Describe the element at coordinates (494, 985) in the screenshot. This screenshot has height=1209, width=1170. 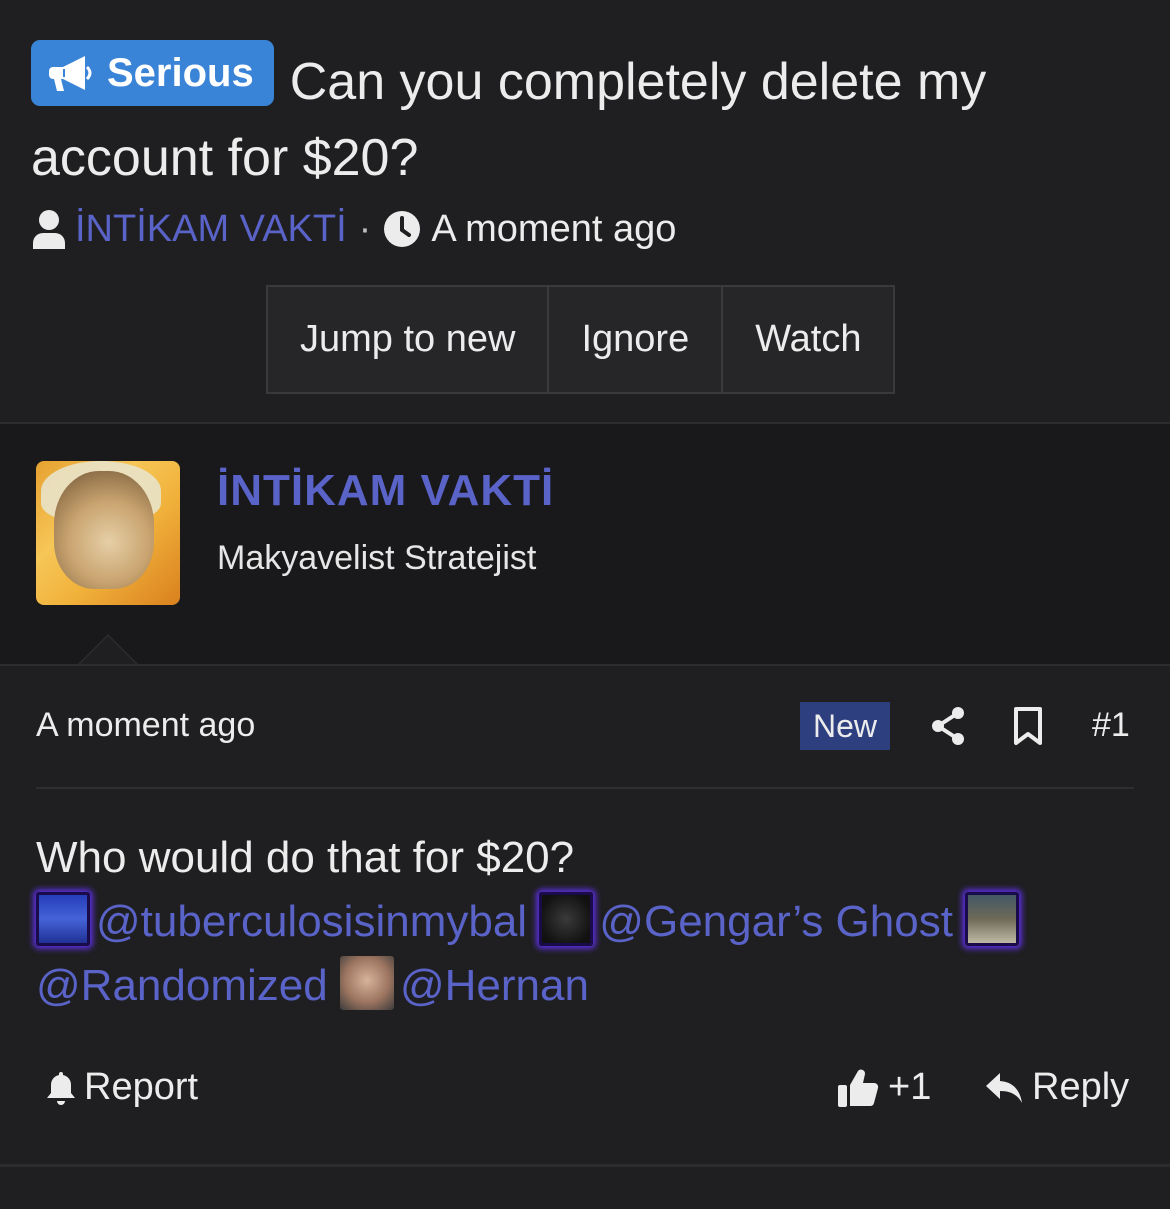
I see `mention-link: @Hernan` at that location.